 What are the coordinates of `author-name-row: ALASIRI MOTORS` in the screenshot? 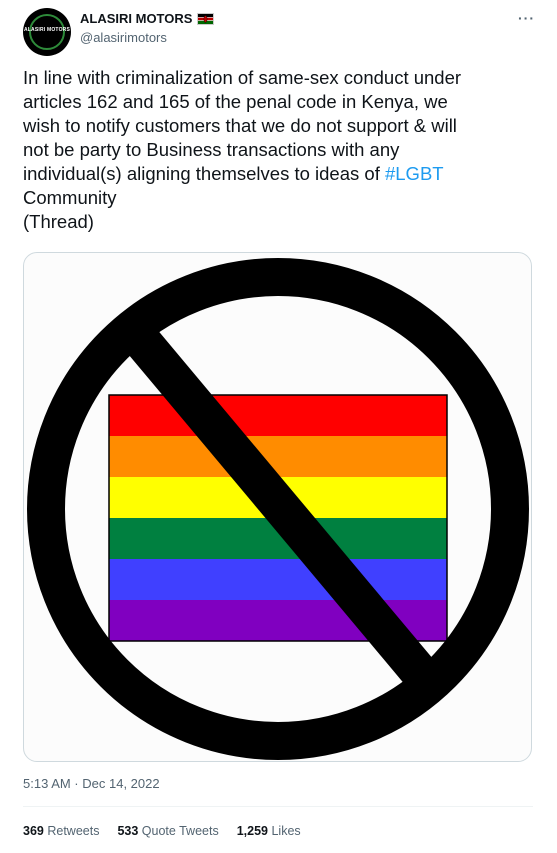 It's located at (147, 18).